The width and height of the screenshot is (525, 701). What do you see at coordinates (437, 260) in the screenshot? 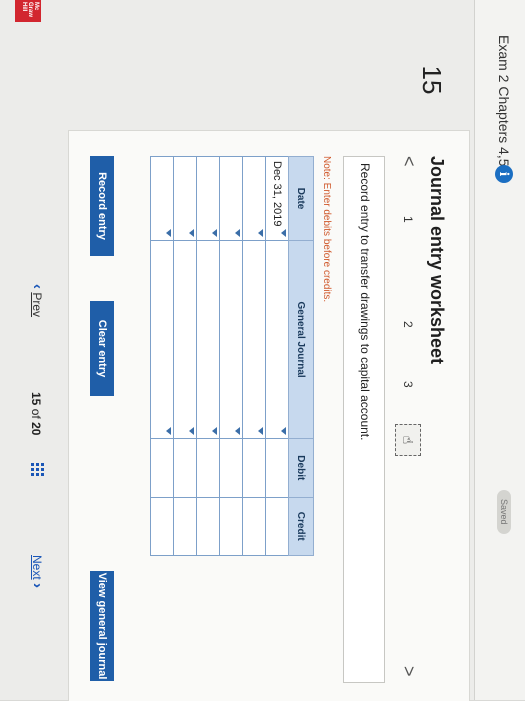
I see `worksheet-title: Journal entry worksheet` at bounding box center [437, 260].